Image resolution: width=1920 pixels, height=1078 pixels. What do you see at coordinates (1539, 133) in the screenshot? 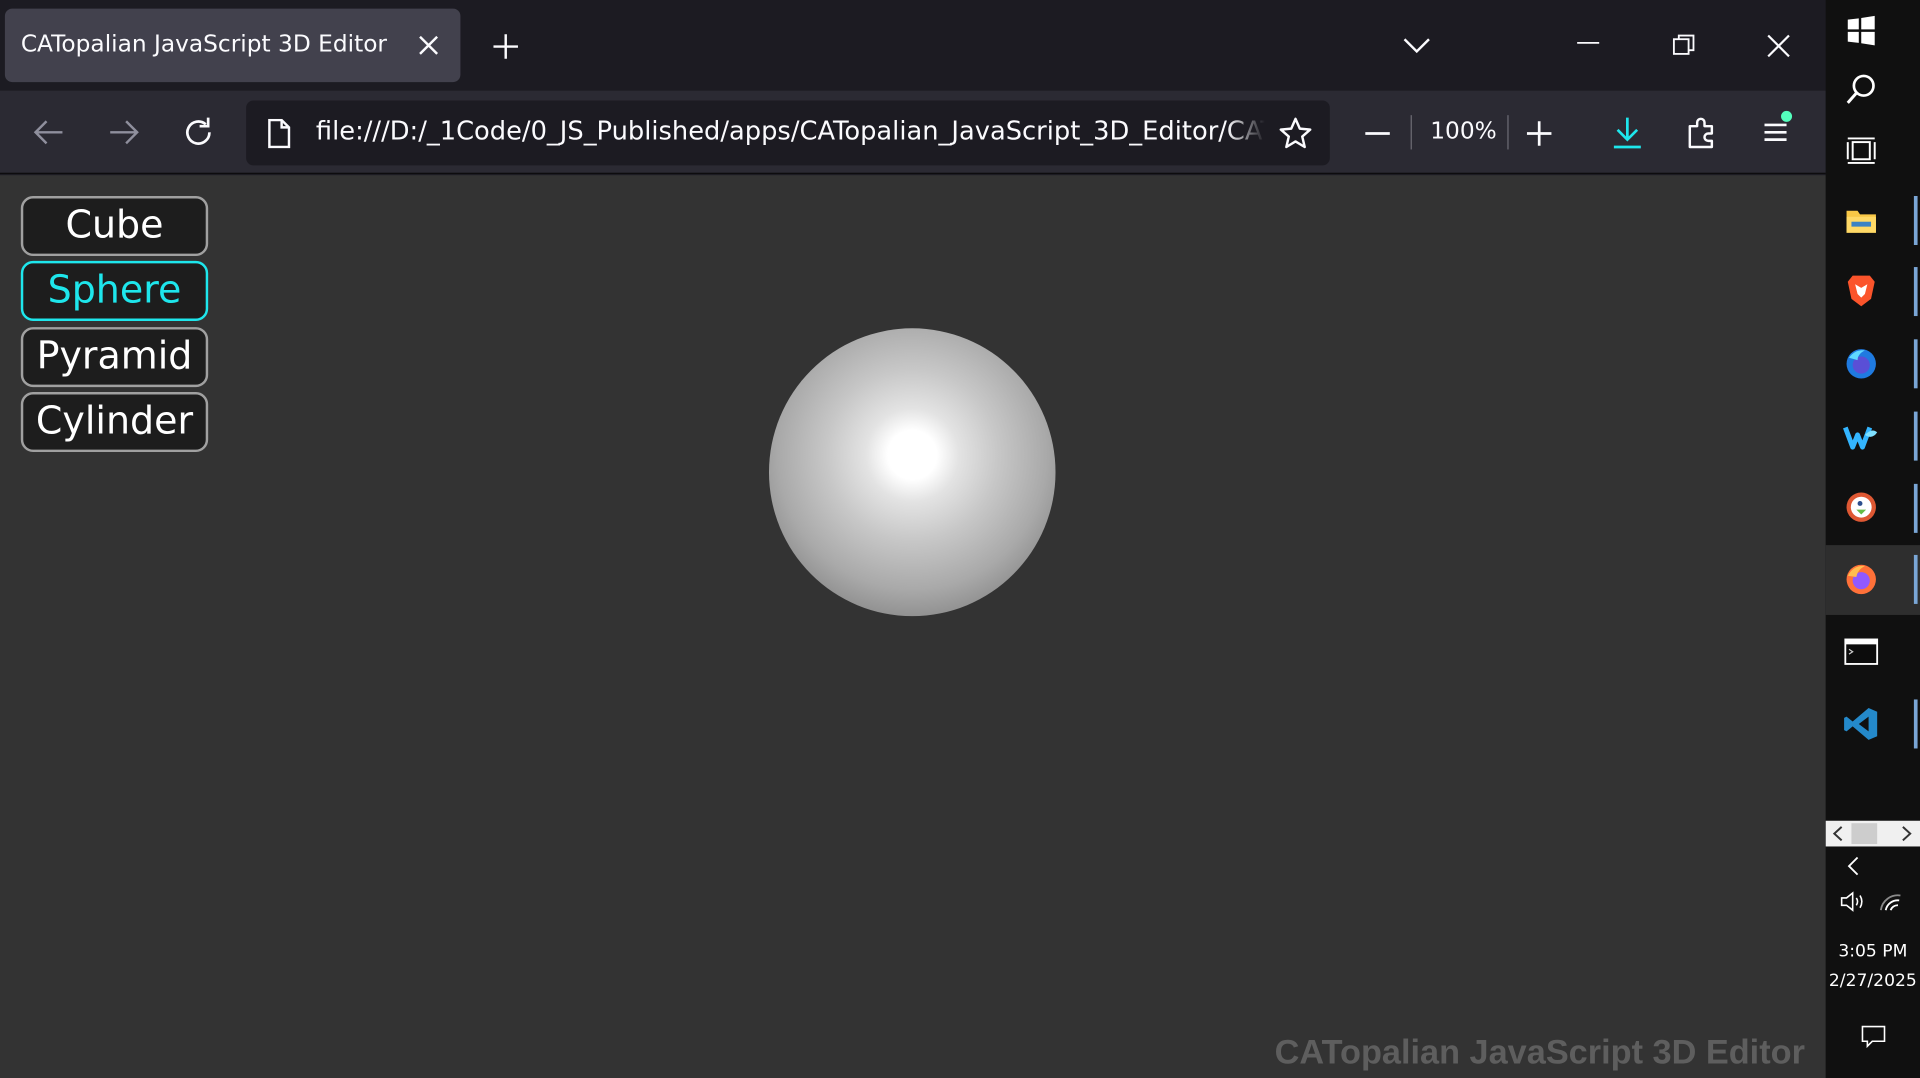
I see `zoom-in-icon` at bounding box center [1539, 133].